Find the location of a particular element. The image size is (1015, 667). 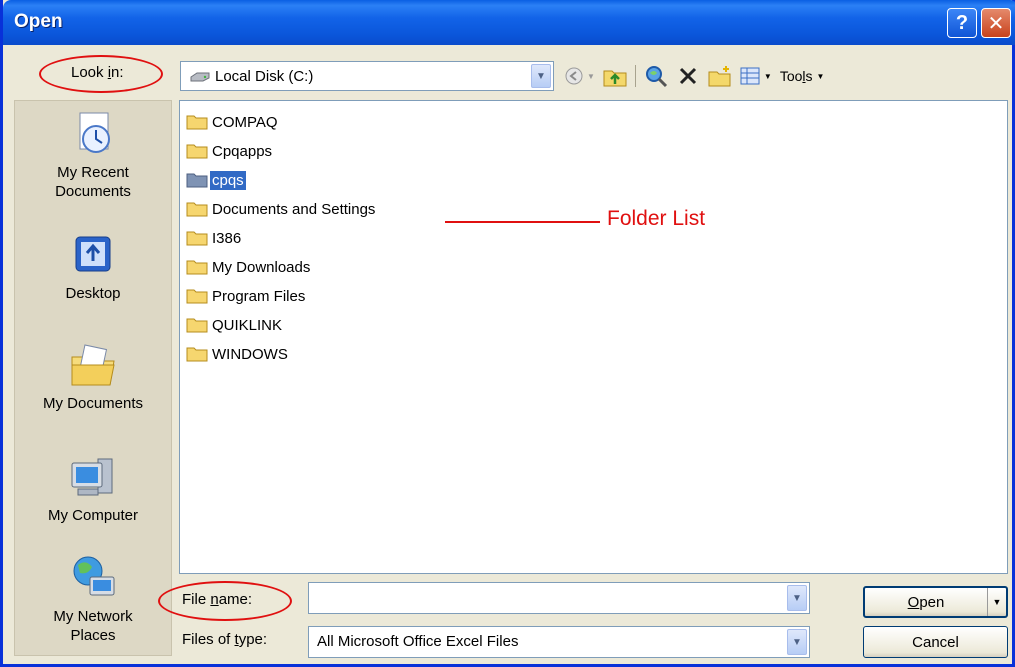

toolbar: ▼ ▼ Too l s ▼ is located at coordinates (694, 76).